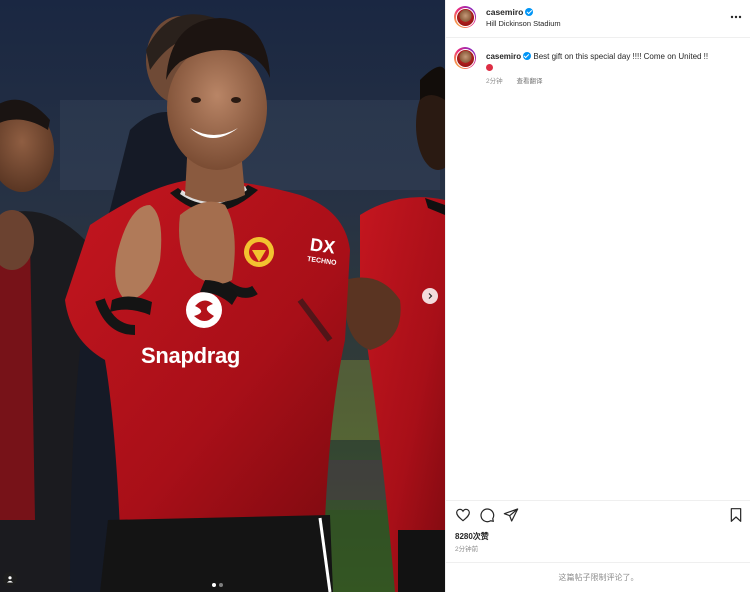 This screenshot has width=750, height=592. I want to click on heart-icon, so click(463, 515).